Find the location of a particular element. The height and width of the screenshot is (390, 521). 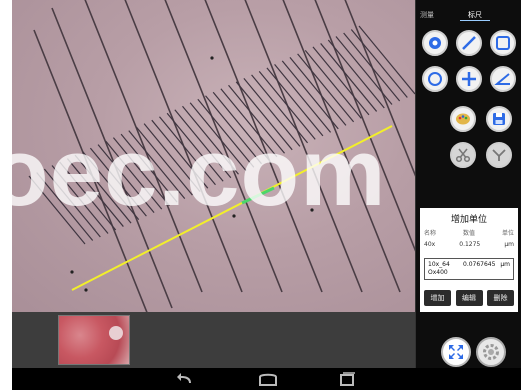

angle-tool-icon is located at coordinates (502, 79).